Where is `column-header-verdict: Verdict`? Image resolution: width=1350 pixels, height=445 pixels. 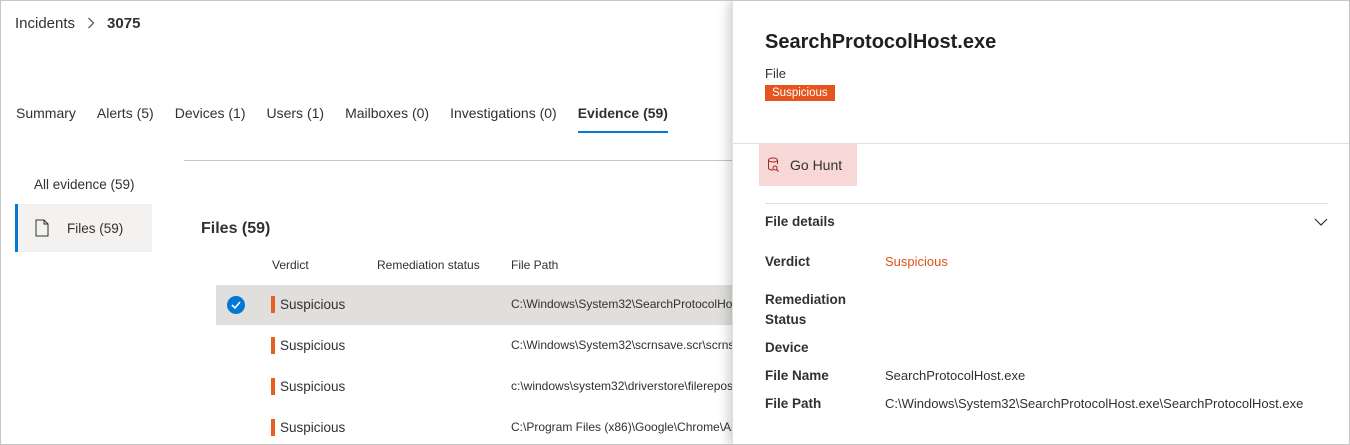 column-header-verdict: Verdict is located at coordinates (290, 265).